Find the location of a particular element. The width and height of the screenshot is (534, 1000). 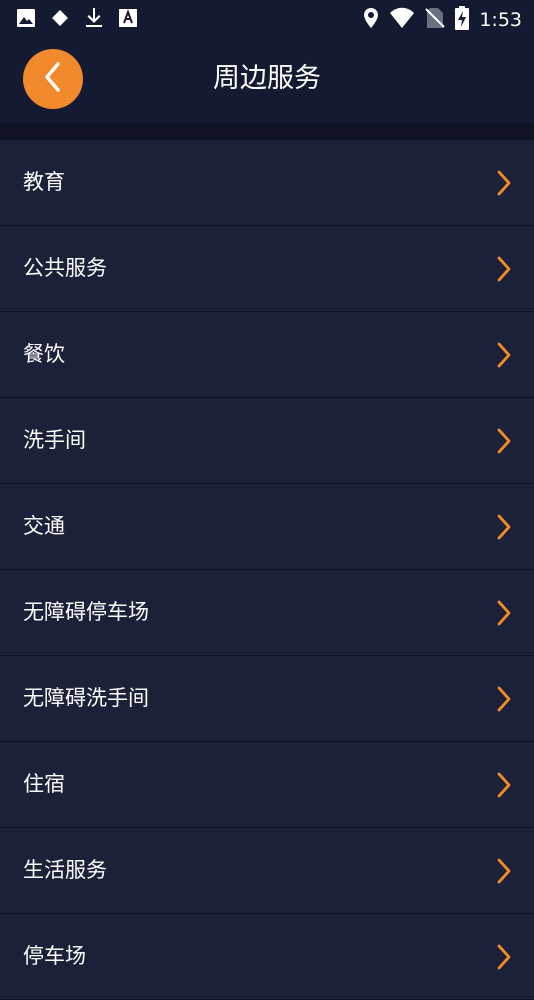

status-right-icons: 1:53 is located at coordinates (442, 20).